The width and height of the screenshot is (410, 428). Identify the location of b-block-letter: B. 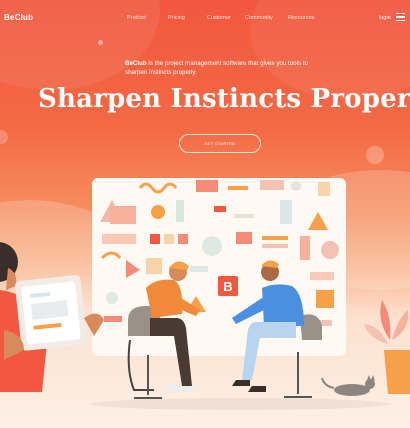
(227, 286).